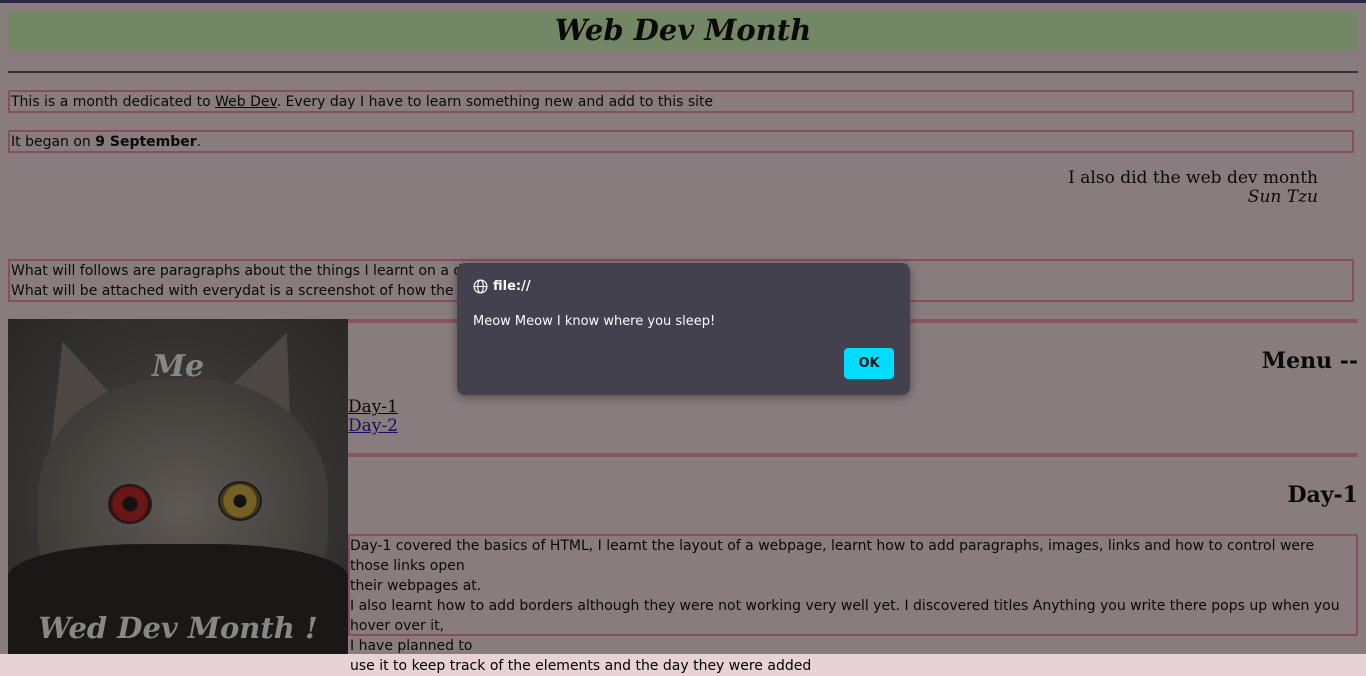  Describe the element at coordinates (512, 286) in the screenshot. I see `dialog-origin-text: file://` at that location.